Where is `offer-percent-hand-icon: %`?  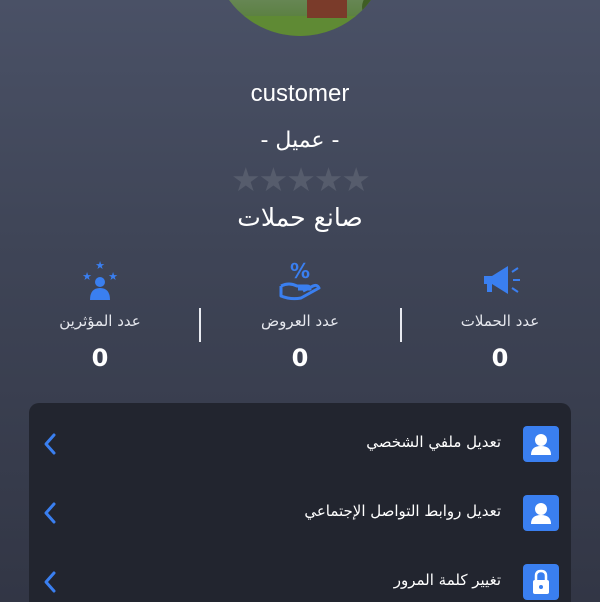
offer-percent-hand-icon: % is located at coordinates (300, 280).